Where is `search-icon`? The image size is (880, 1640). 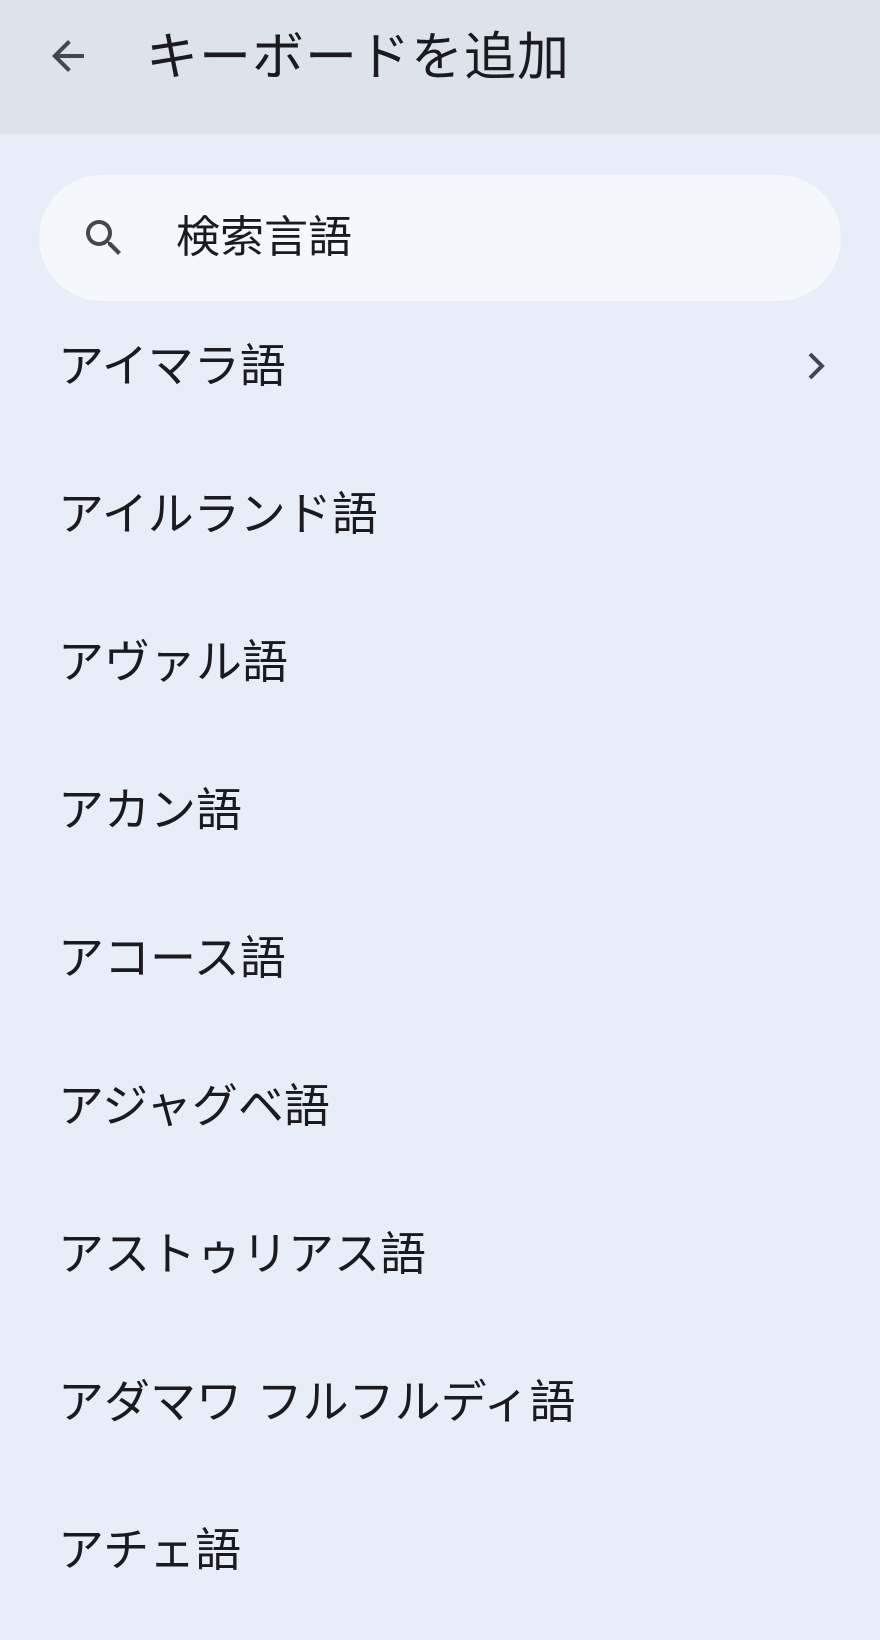
search-icon is located at coordinates (104, 238).